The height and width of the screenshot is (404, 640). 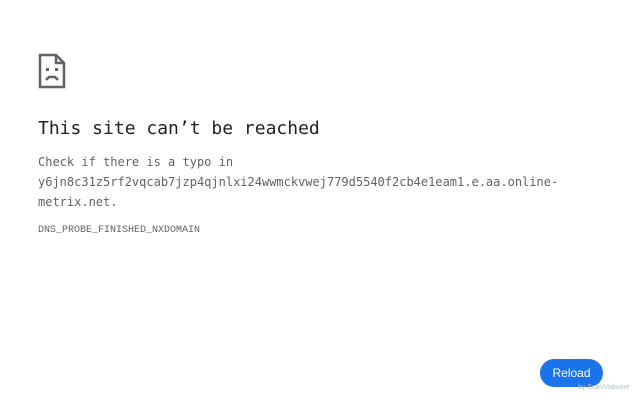 I want to click on reload-button: Reload, so click(x=571, y=373).